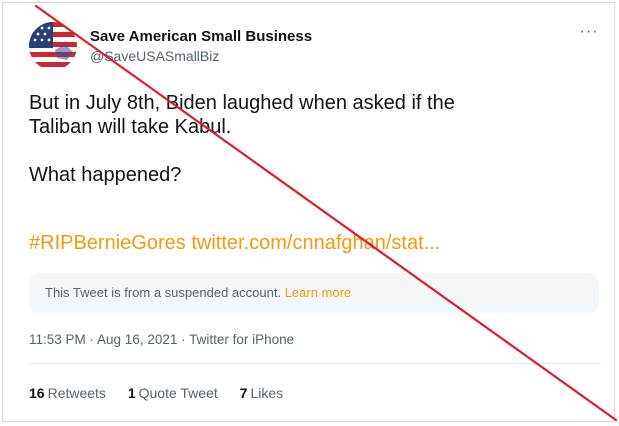 Image resolution: width=619 pixels, height=426 pixels. What do you see at coordinates (243, 393) in the screenshot?
I see `likes-count: 7` at bounding box center [243, 393].